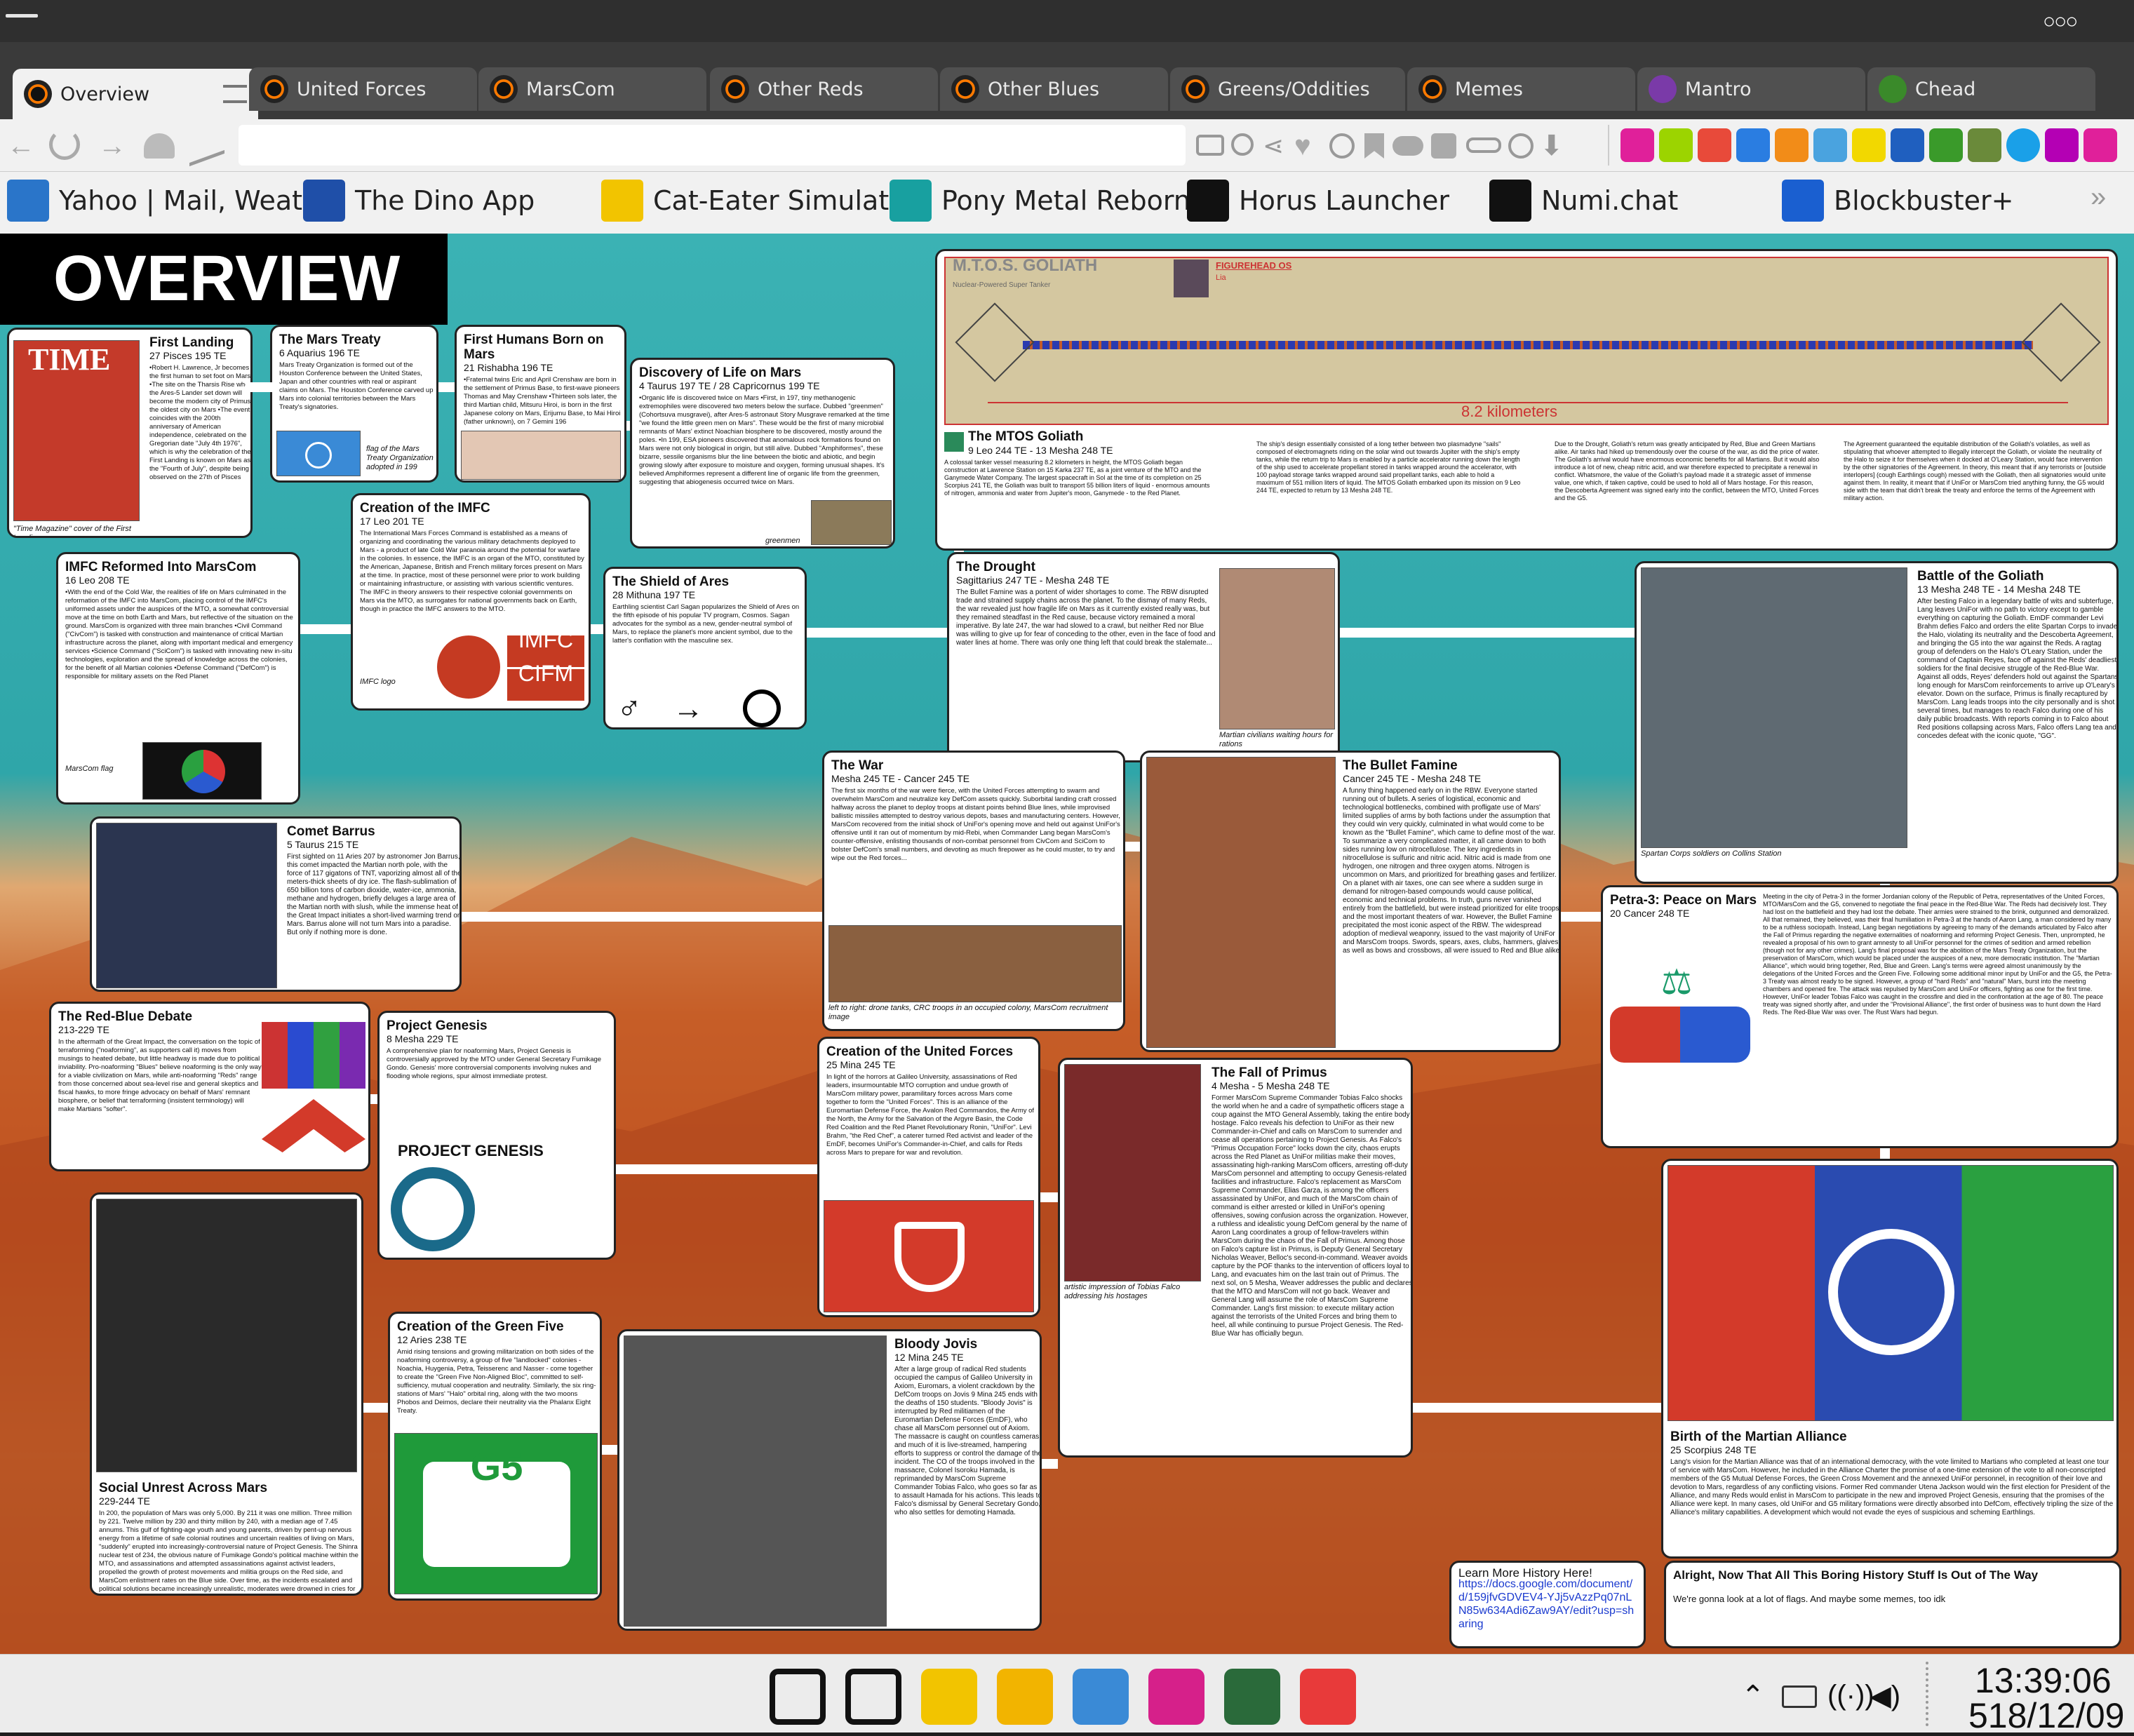 This screenshot has width=2134, height=1736. What do you see at coordinates (1483, 145) in the screenshot?
I see `glasses-icon` at bounding box center [1483, 145].